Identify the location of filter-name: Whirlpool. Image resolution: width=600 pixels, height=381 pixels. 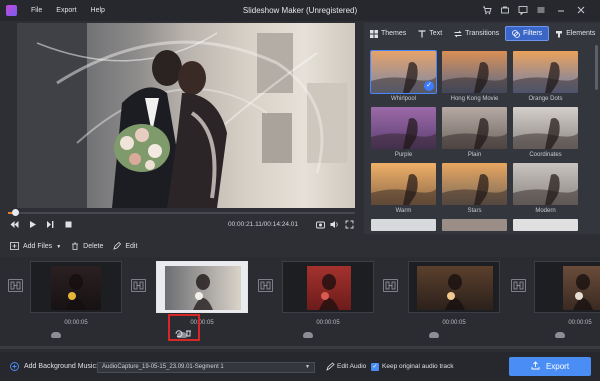
(403, 99).